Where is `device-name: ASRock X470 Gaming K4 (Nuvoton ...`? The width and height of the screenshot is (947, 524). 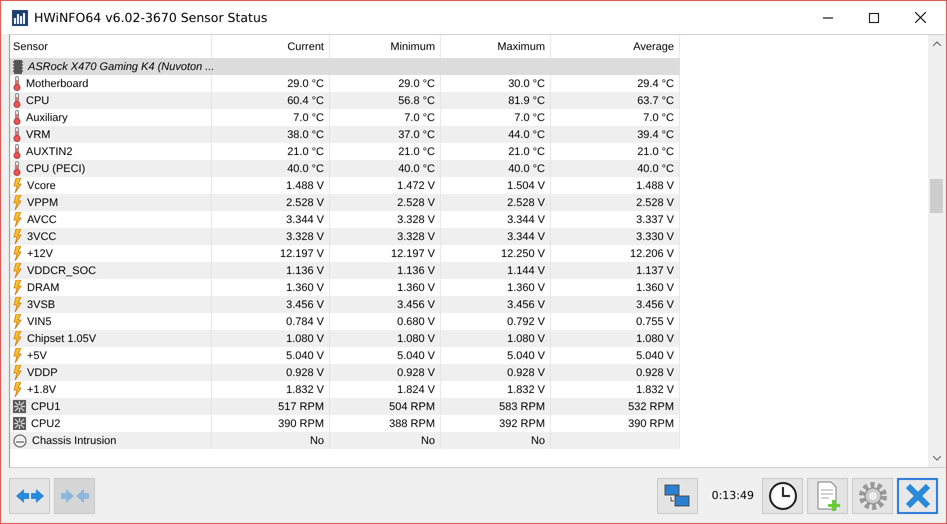 device-name: ASRock X470 Gaming K4 (Nuvoton ... is located at coordinates (121, 66).